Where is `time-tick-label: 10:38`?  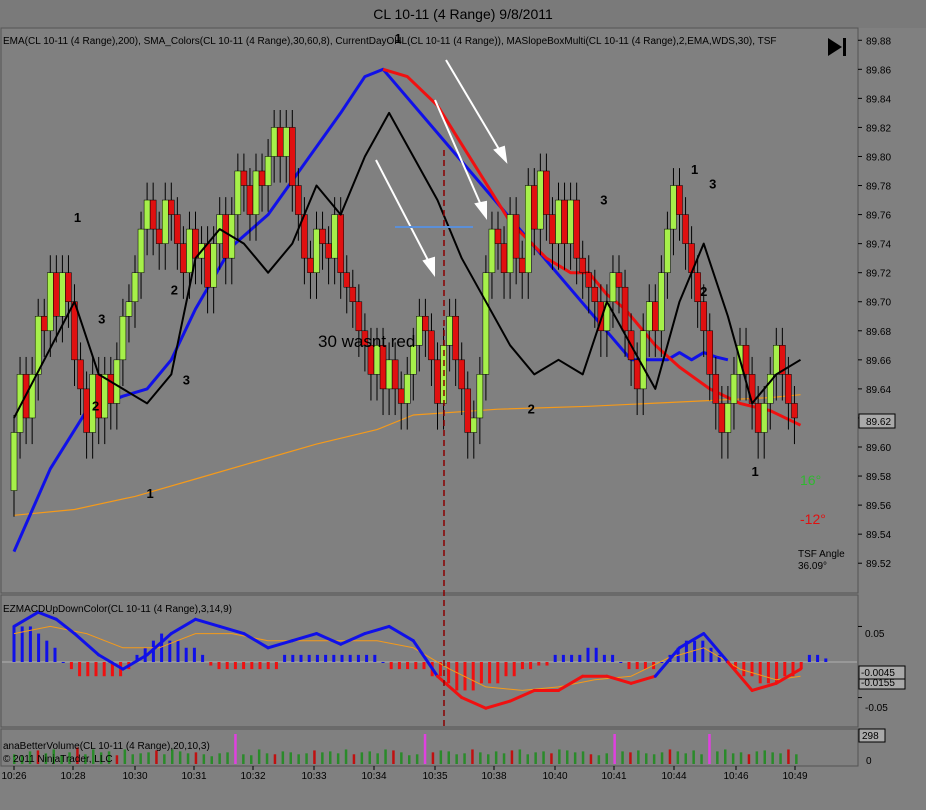
time-tick-label: 10:38 is located at coordinates (493, 776).